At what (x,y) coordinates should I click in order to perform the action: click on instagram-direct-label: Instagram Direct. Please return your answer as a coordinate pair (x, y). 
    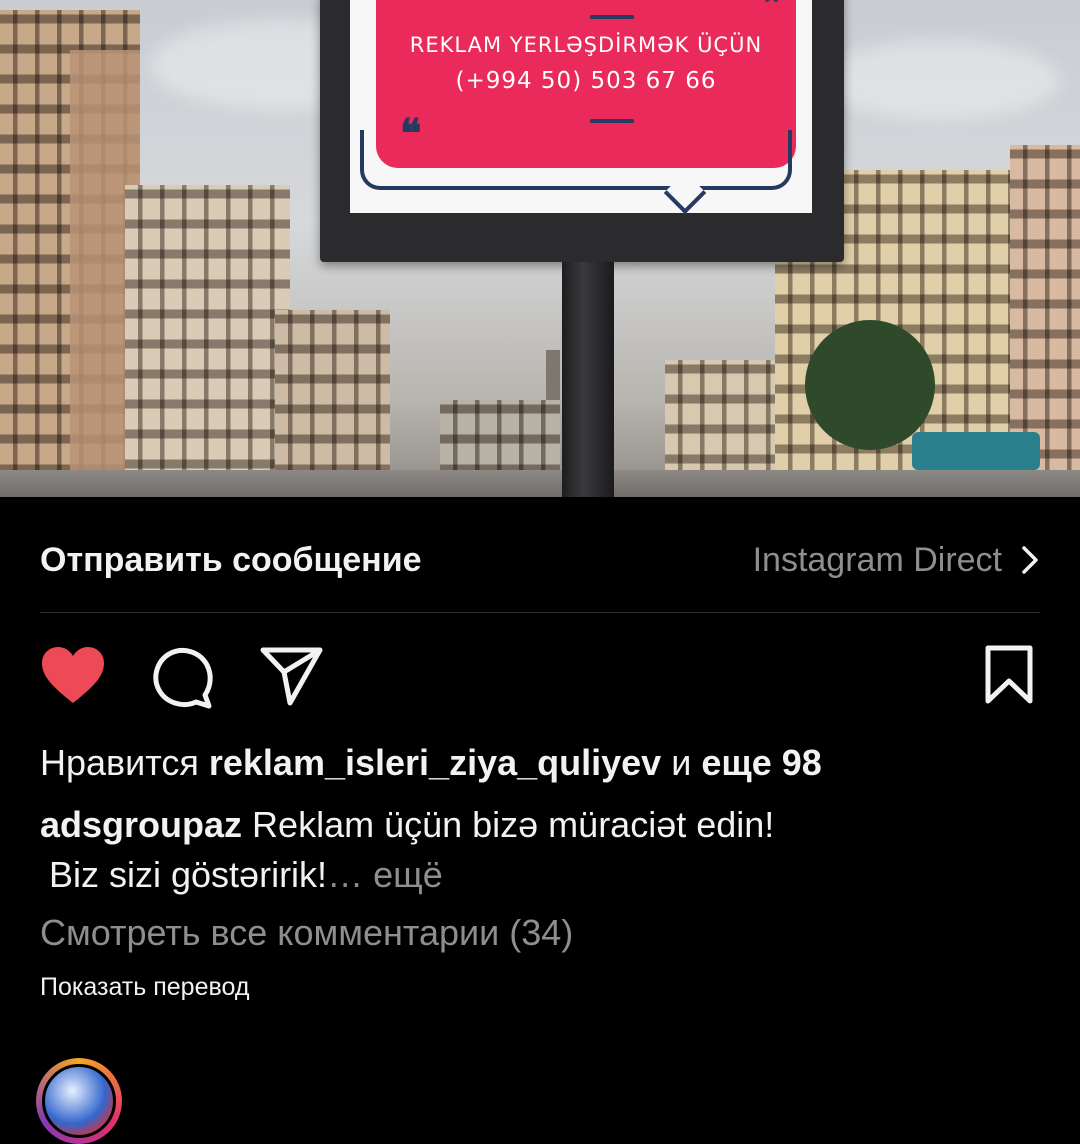
    Looking at the image, I should click on (877, 559).